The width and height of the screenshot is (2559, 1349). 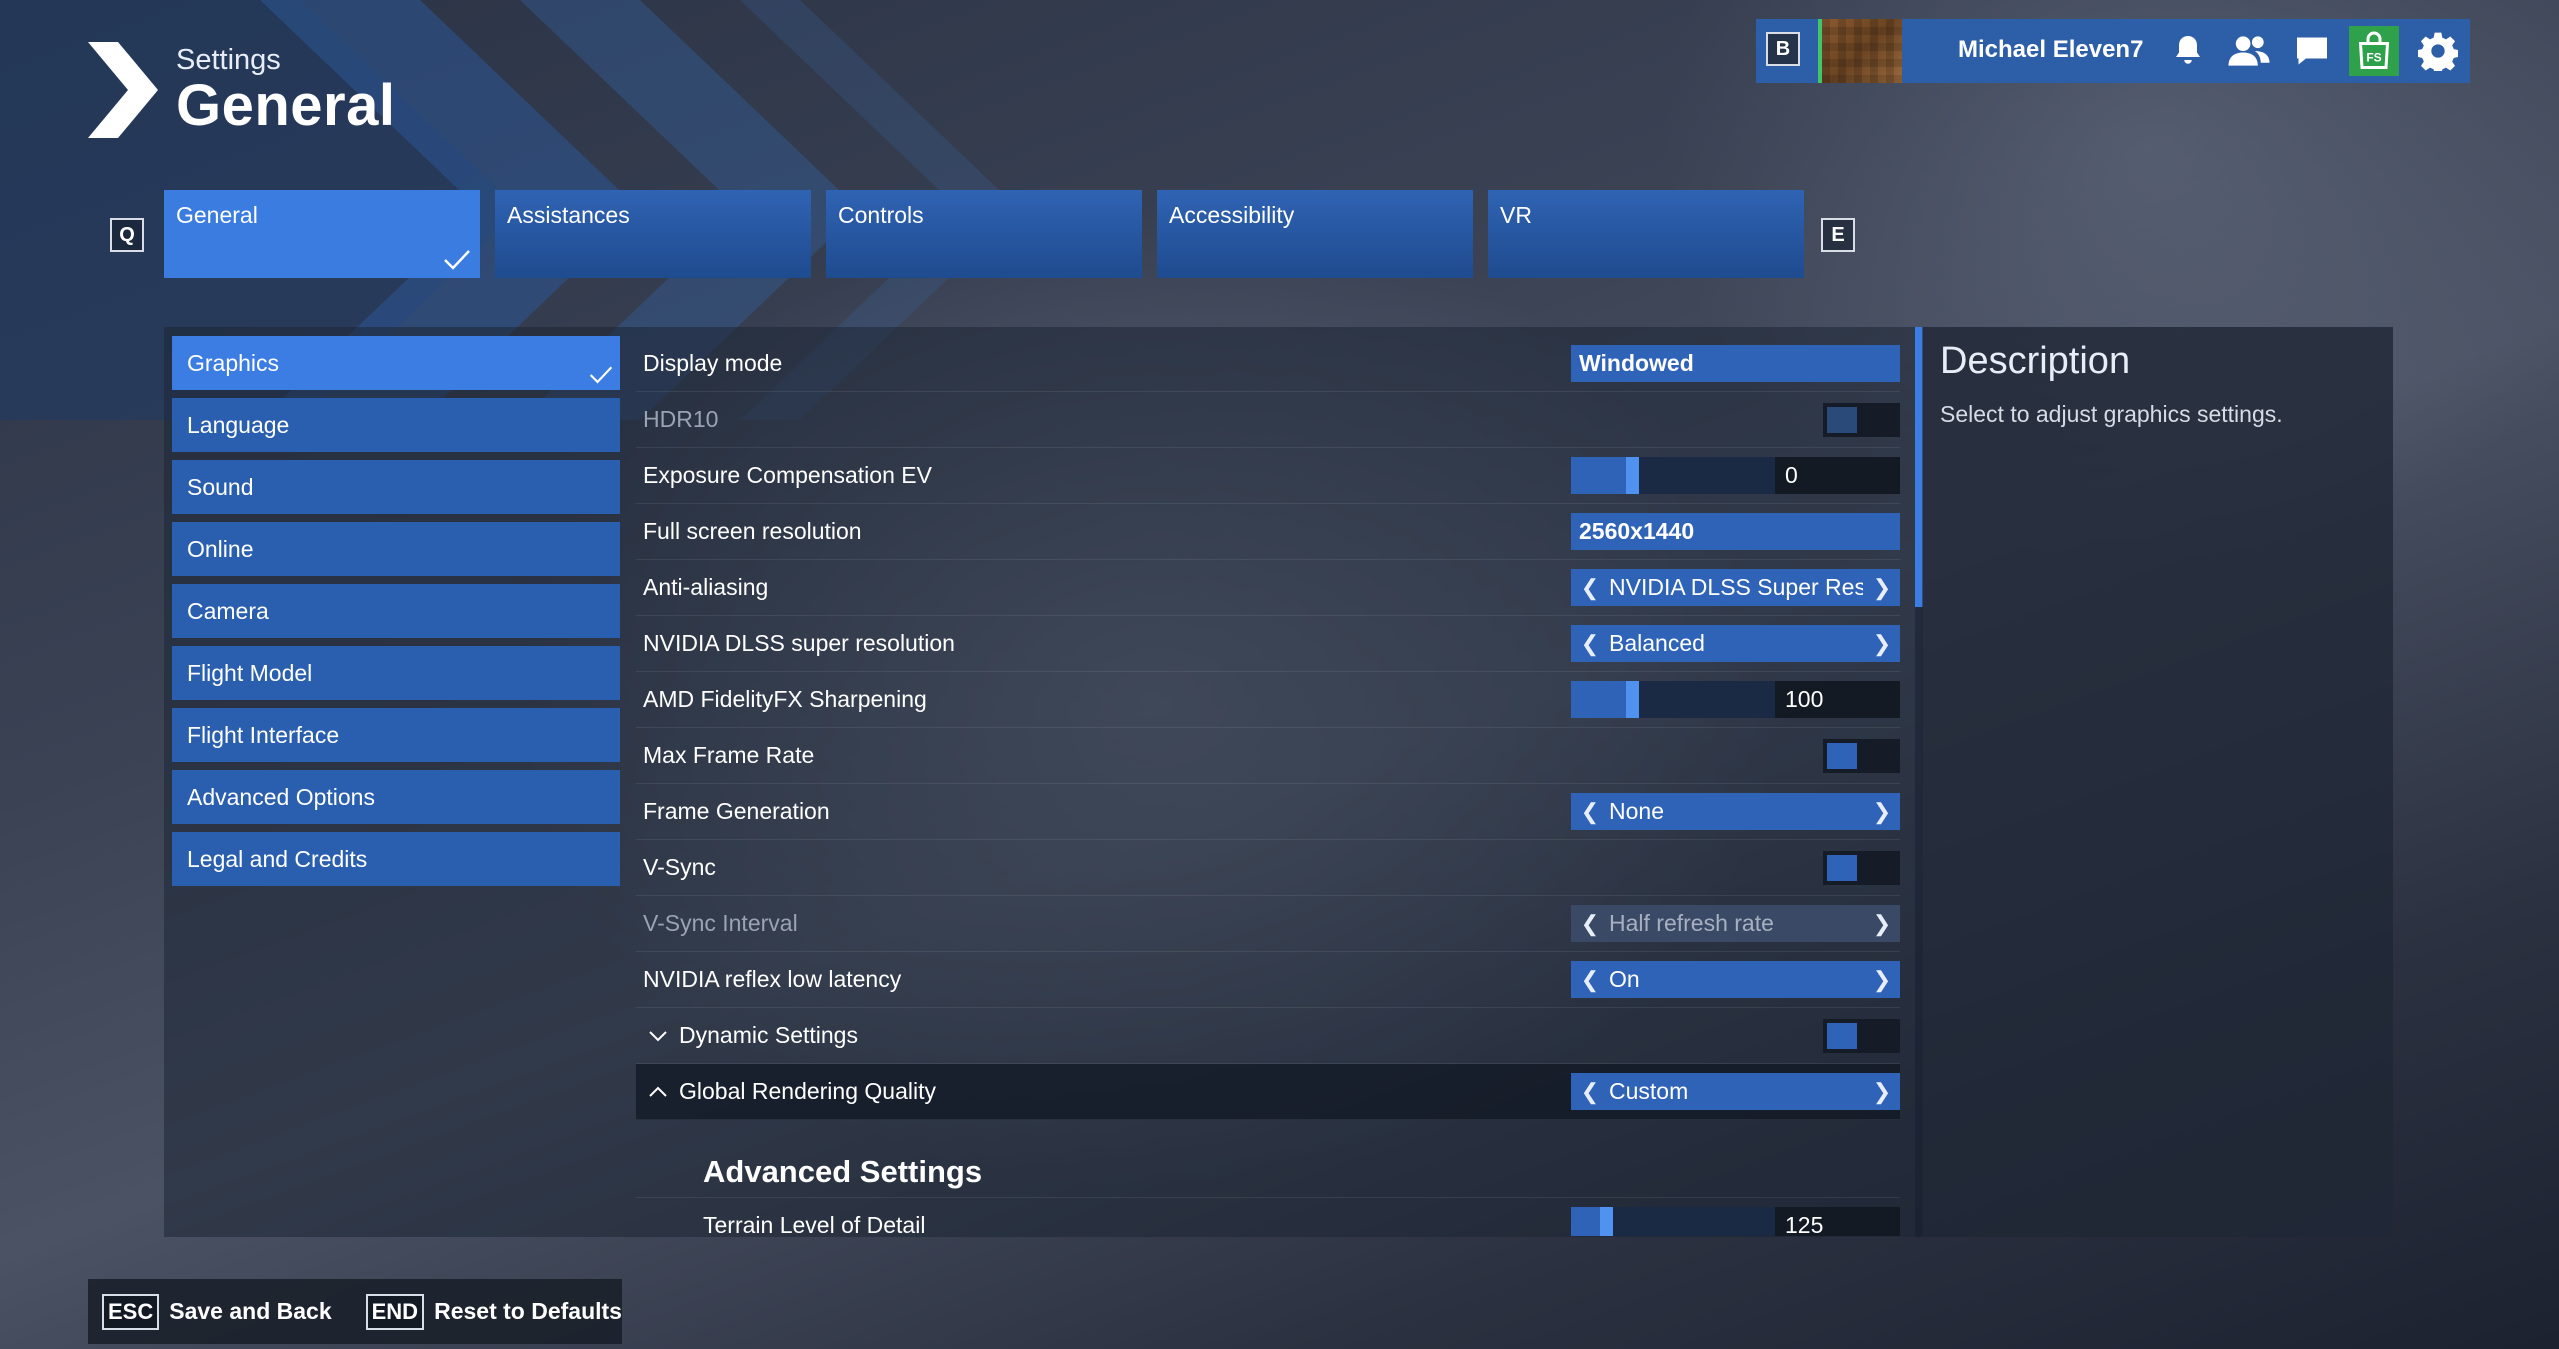 What do you see at coordinates (807, 1091) in the screenshot?
I see `setting-label: Global Rendering Quality` at bounding box center [807, 1091].